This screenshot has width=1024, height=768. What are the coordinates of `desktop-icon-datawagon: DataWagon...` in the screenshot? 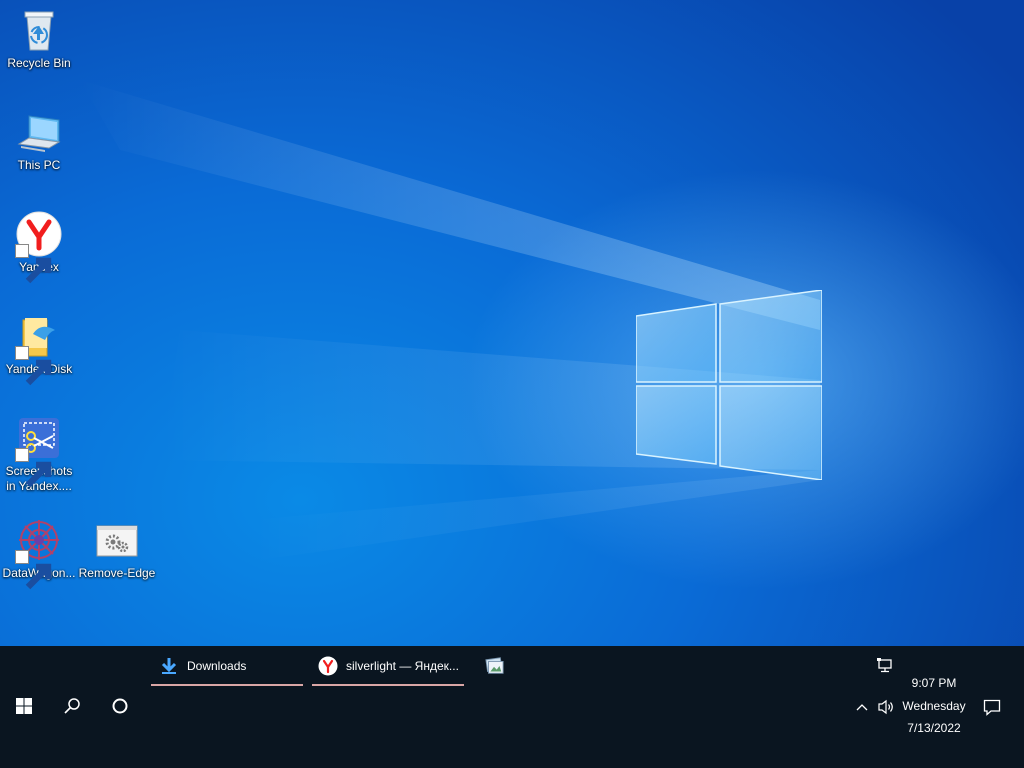 It's located at (39, 553).